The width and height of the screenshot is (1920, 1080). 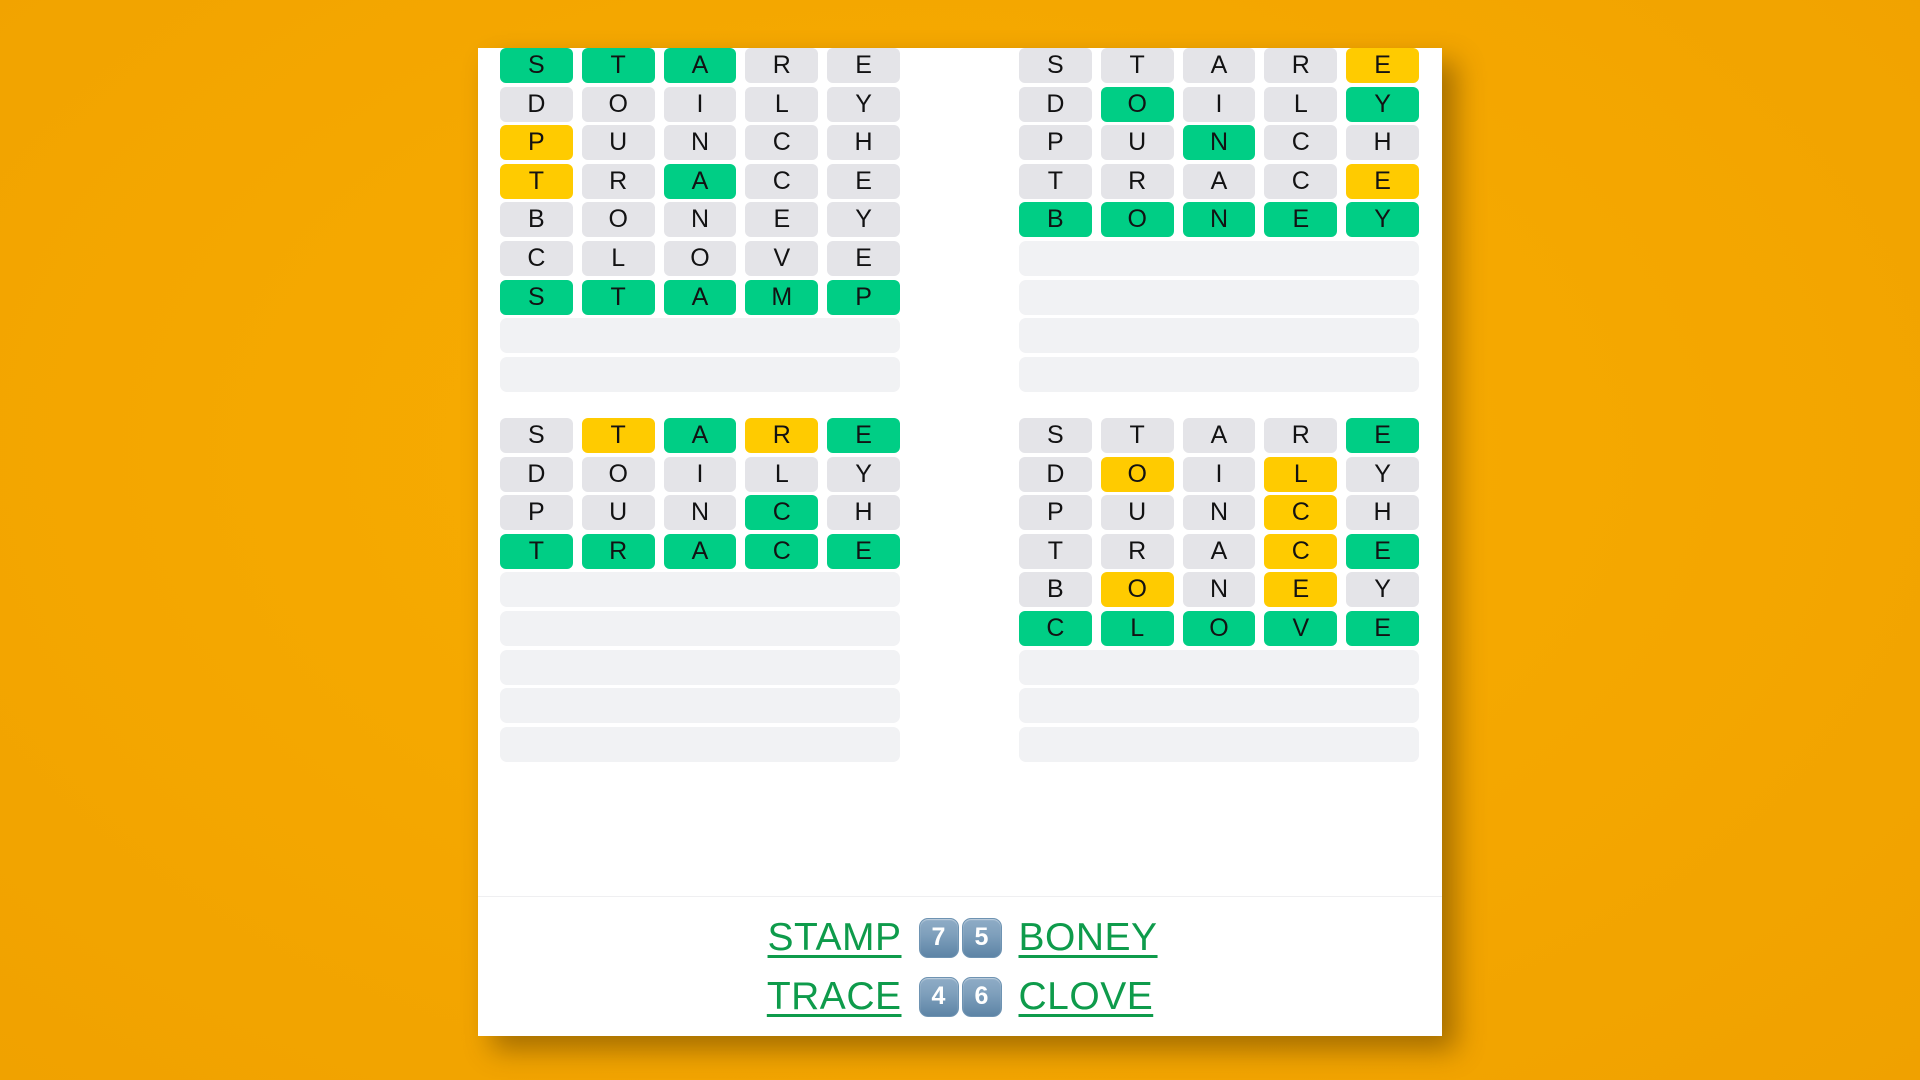 I want to click on summary-panel: STAMP 7 5 BONEY TRACE 4 6 CLOVE, so click(x=960, y=966).